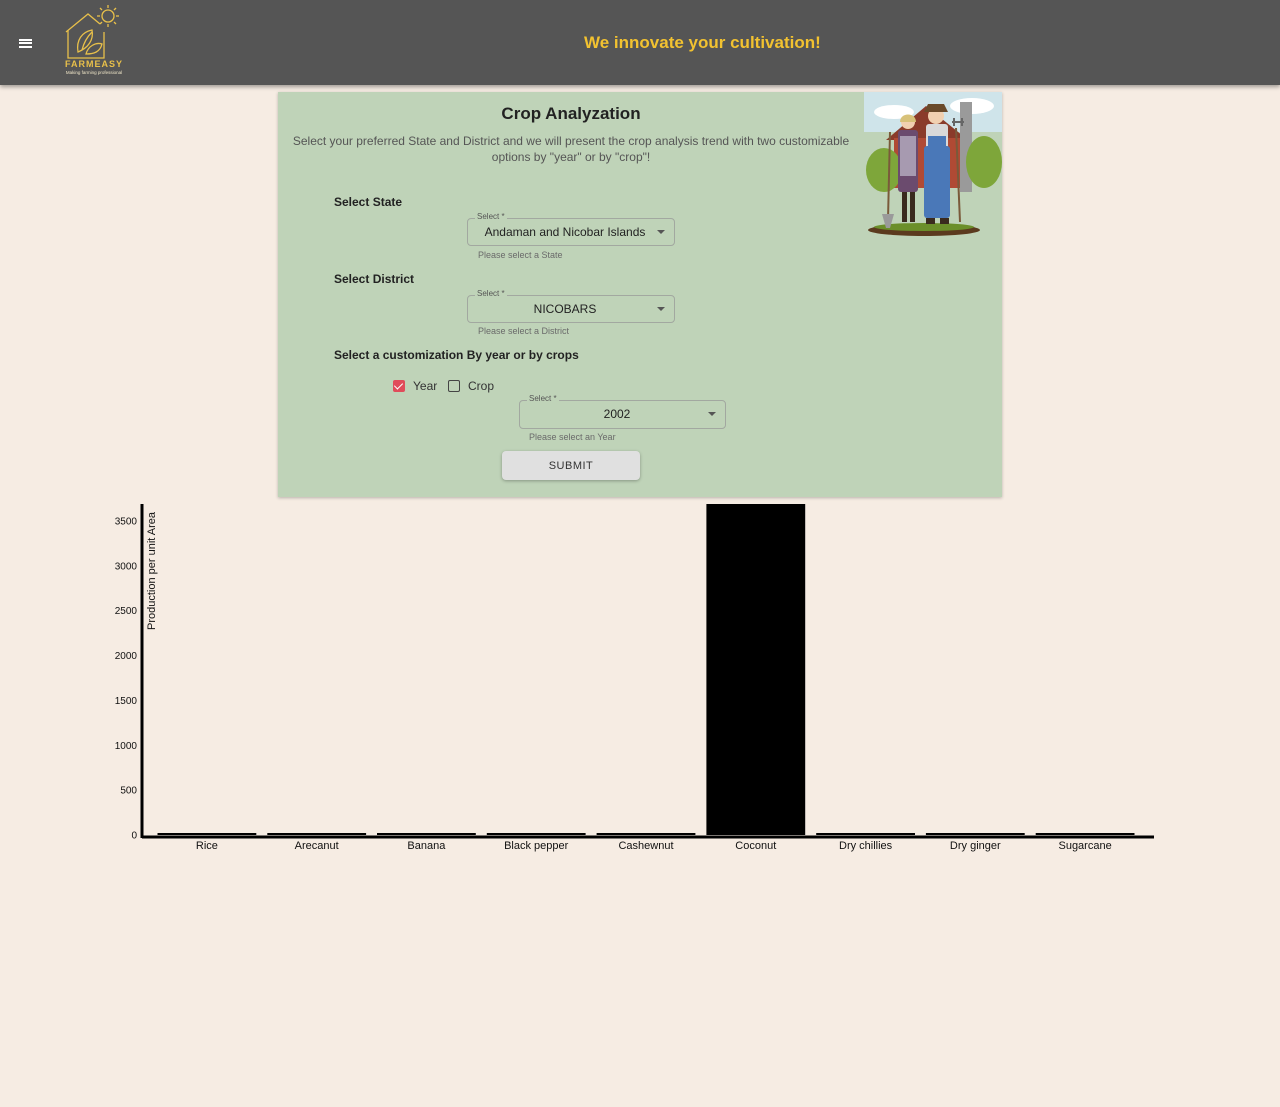 The image size is (1280, 1107). What do you see at coordinates (571, 113) in the screenshot?
I see `page-title: Crop Analyzation` at bounding box center [571, 113].